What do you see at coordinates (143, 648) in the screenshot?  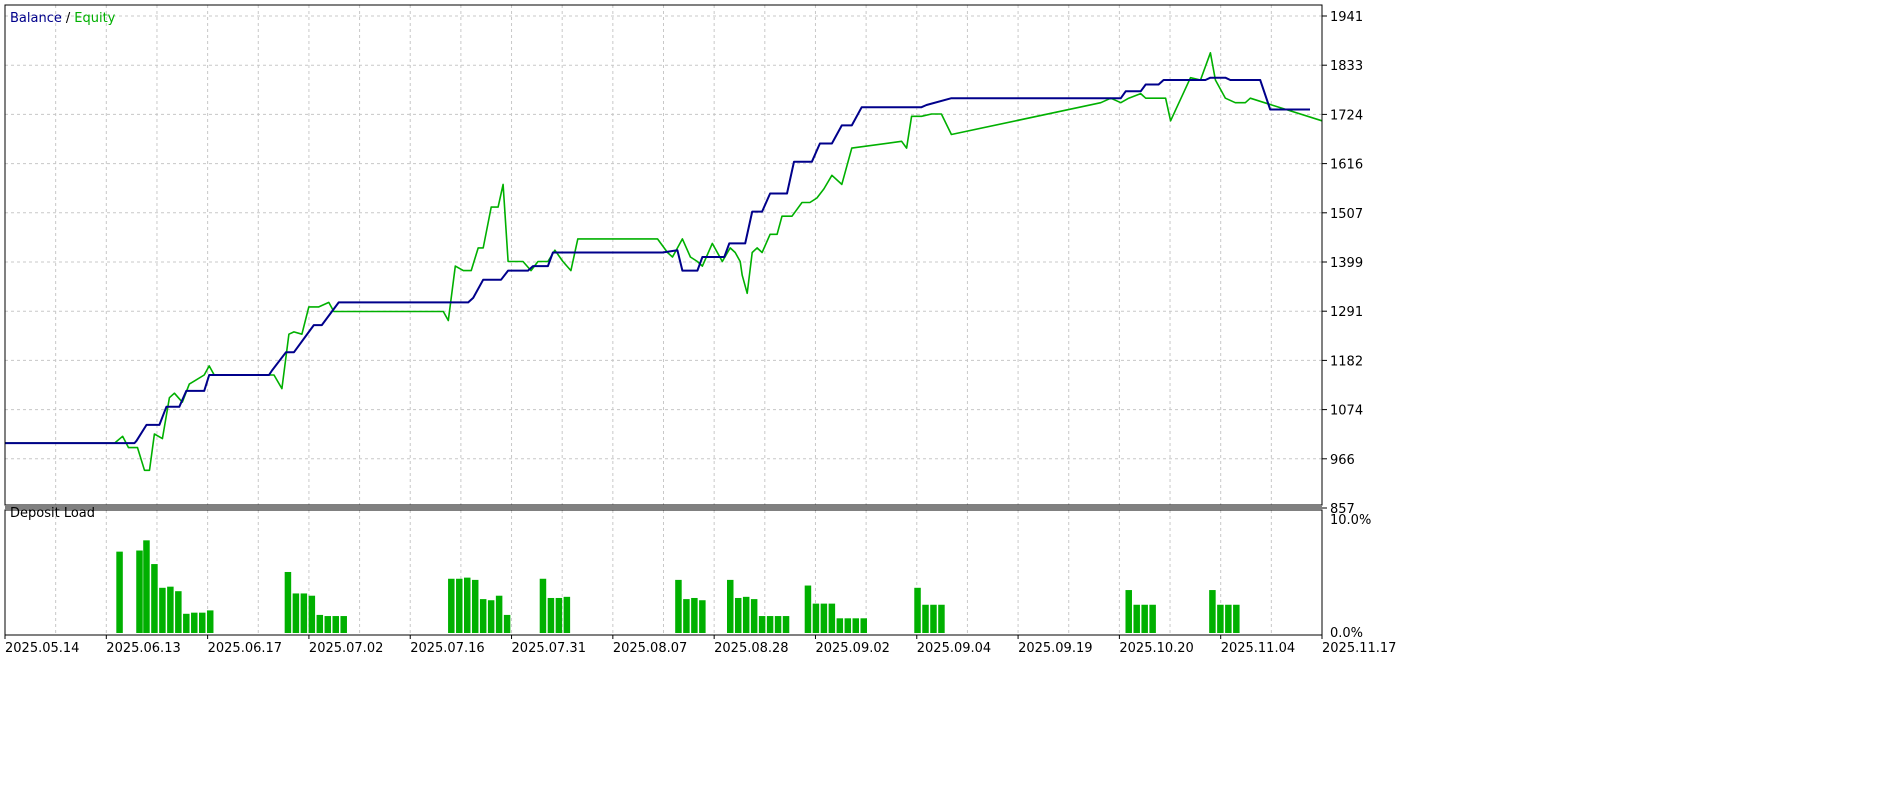 I see `x-tick-label: 2025.06.13` at bounding box center [143, 648].